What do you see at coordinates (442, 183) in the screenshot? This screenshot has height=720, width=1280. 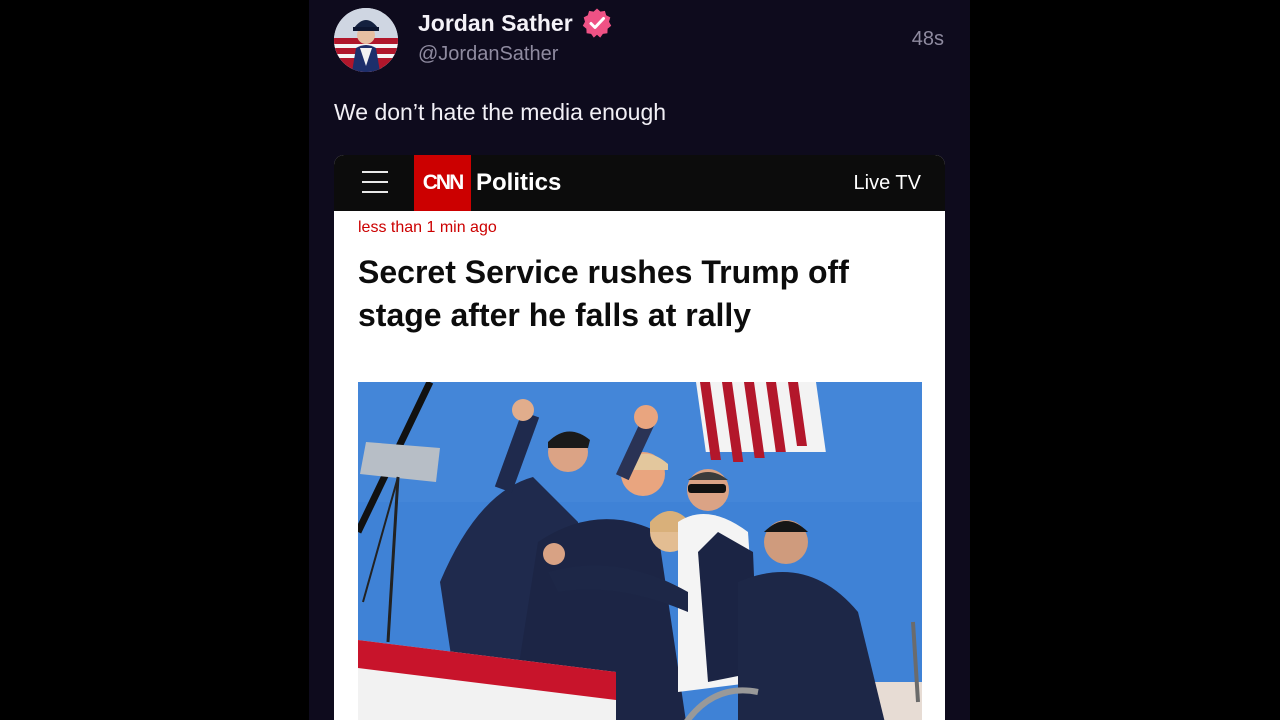 I see `cnn-logo: CNN` at bounding box center [442, 183].